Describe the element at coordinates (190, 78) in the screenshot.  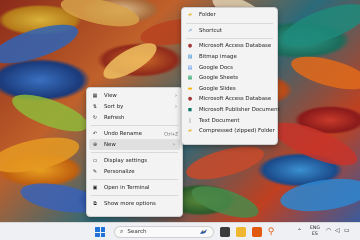
I see `google-sheets-icon: ▦` at that location.